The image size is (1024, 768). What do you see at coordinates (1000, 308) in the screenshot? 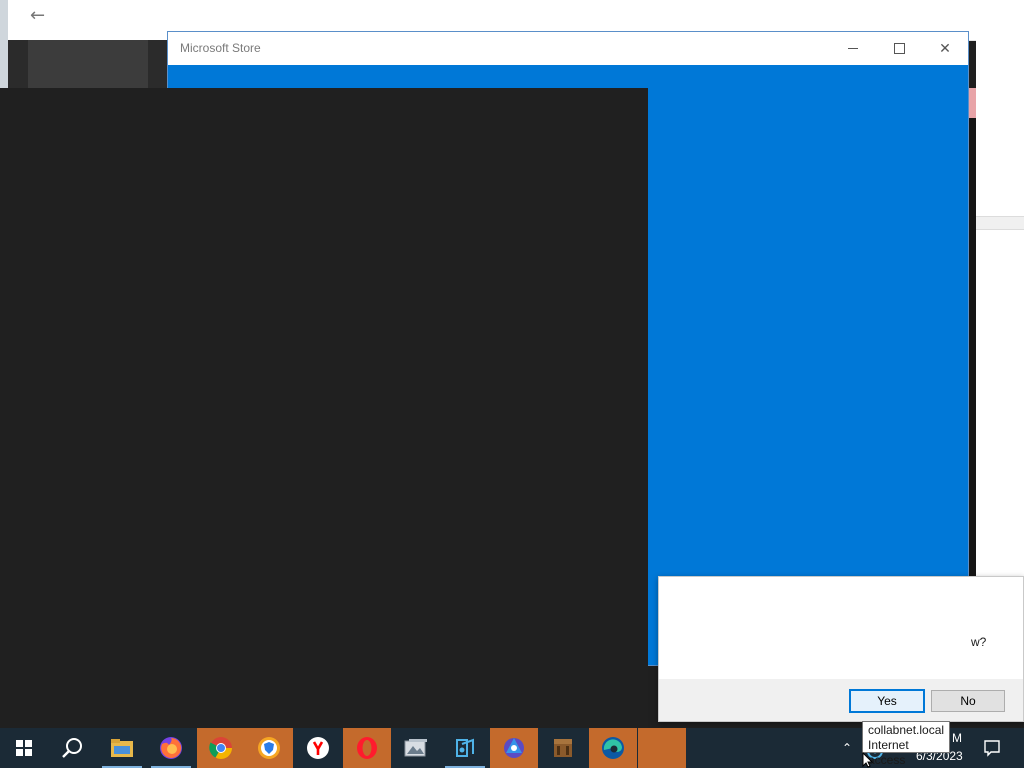
I see `background-right-window` at bounding box center [1000, 308].